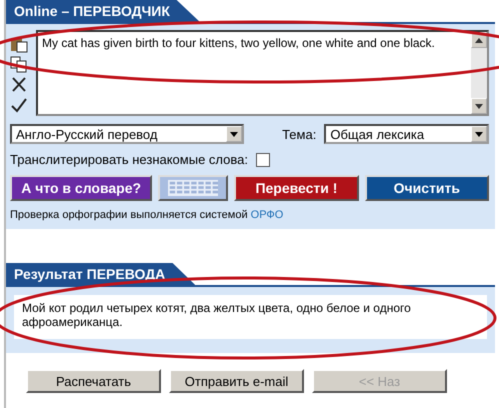 The width and height of the screenshot is (499, 408). What do you see at coordinates (479, 40) in the screenshot?
I see `scroll-up-icon` at bounding box center [479, 40].